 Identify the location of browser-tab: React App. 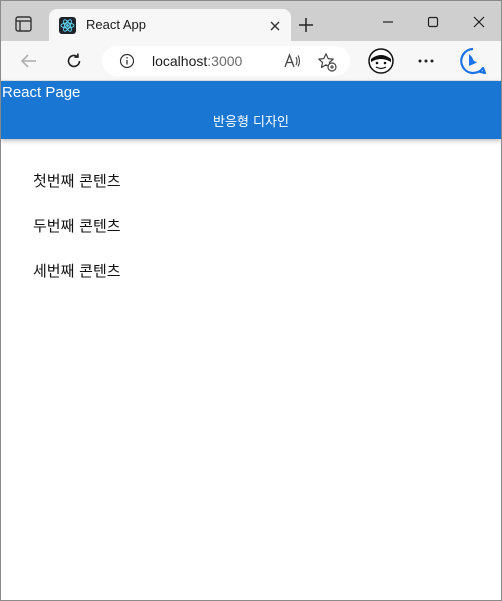
(170, 25).